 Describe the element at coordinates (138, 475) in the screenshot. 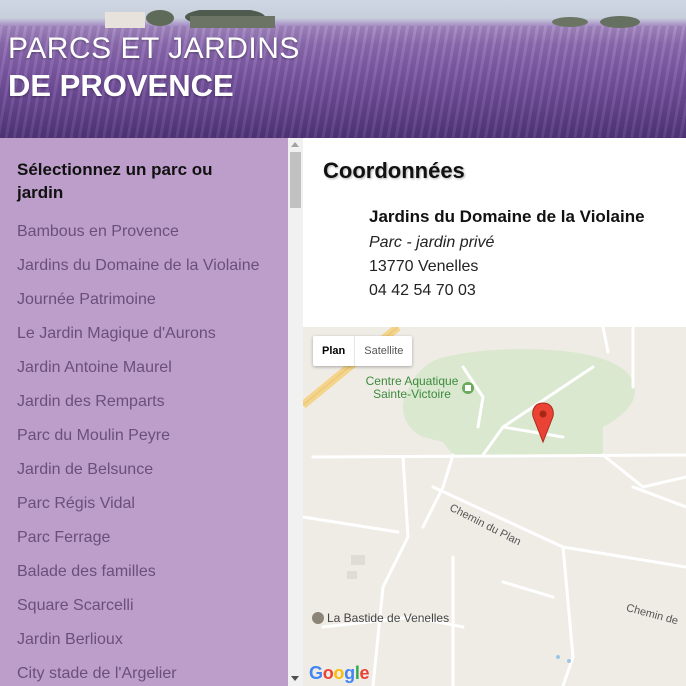

I see `park-list-item: Jardin de Belsunce` at that location.